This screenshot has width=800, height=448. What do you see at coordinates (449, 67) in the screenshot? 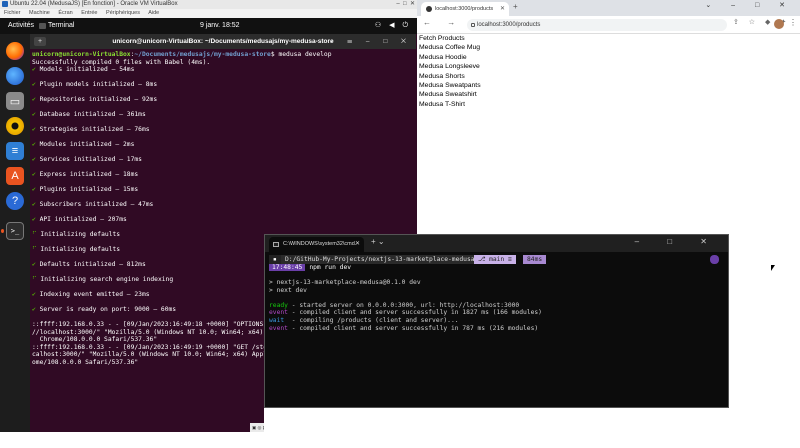
I see `product-item: Medusa Longsleeve` at bounding box center [449, 67].